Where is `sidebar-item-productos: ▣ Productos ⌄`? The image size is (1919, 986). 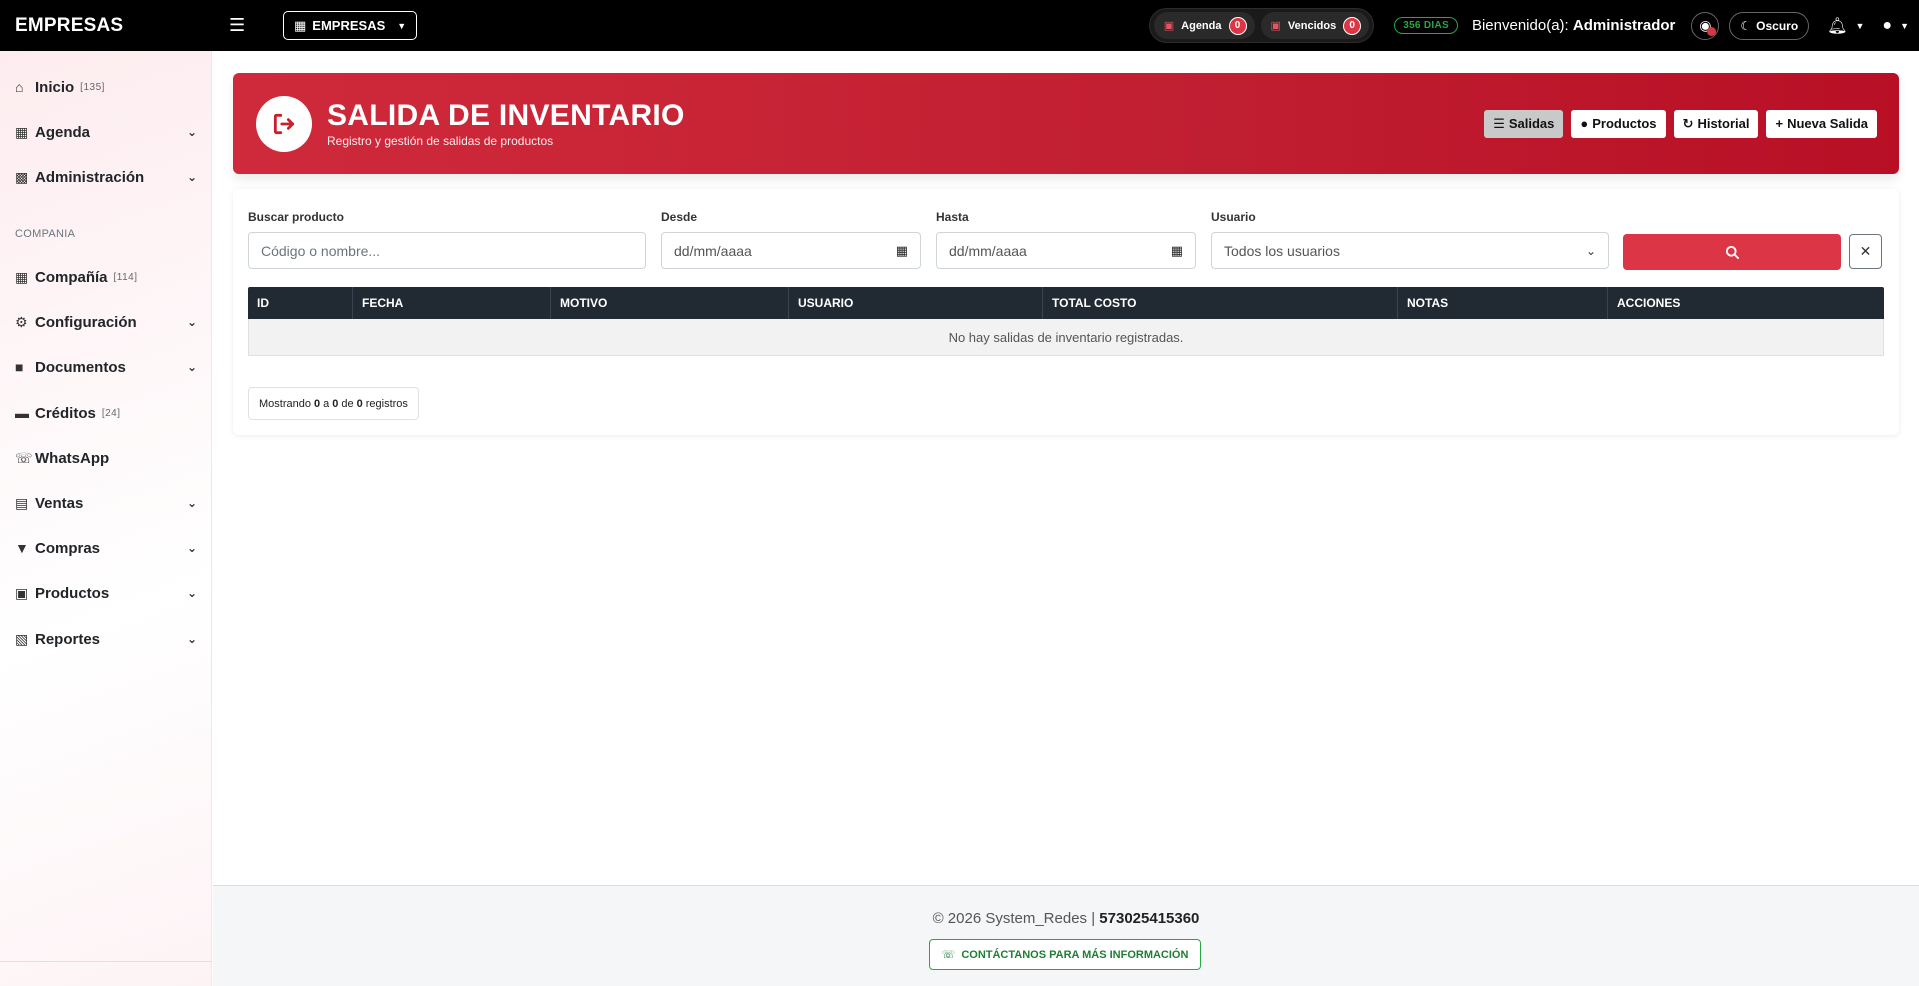 sidebar-item-productos: ▣ Productos ⌄ is located at coordinates (106, 593).